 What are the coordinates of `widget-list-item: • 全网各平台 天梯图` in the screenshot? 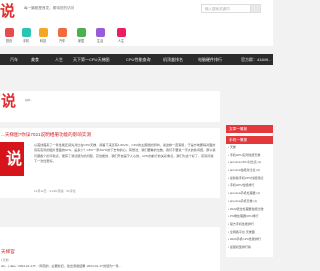 It's located at (249, 233).